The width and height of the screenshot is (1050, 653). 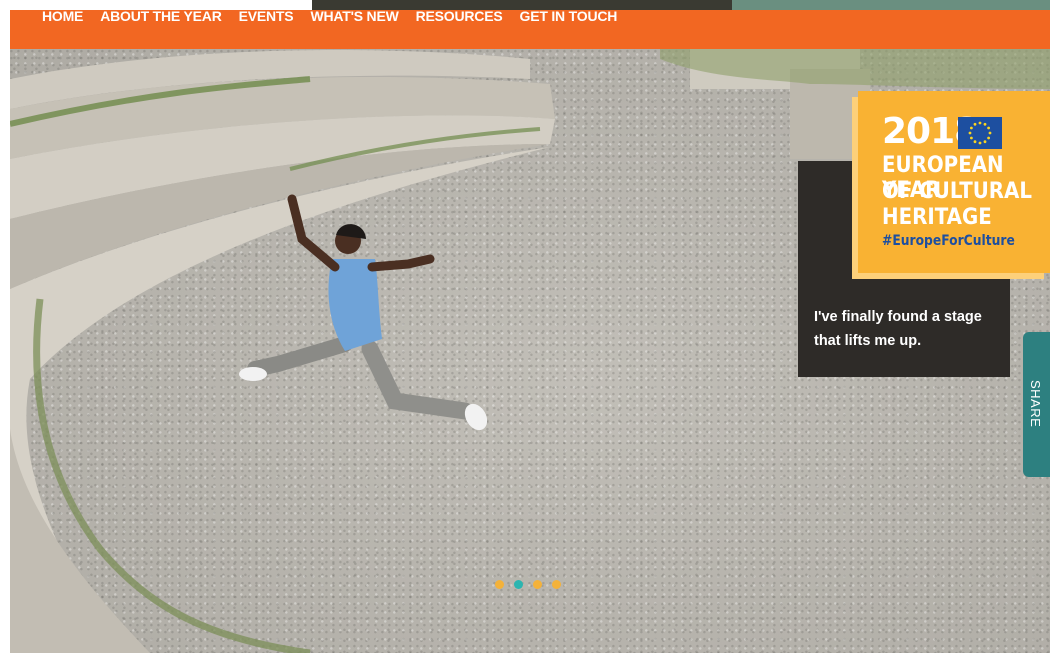 I want to click on logo-line-3: HERITAGE, so click(x=937, y=217).